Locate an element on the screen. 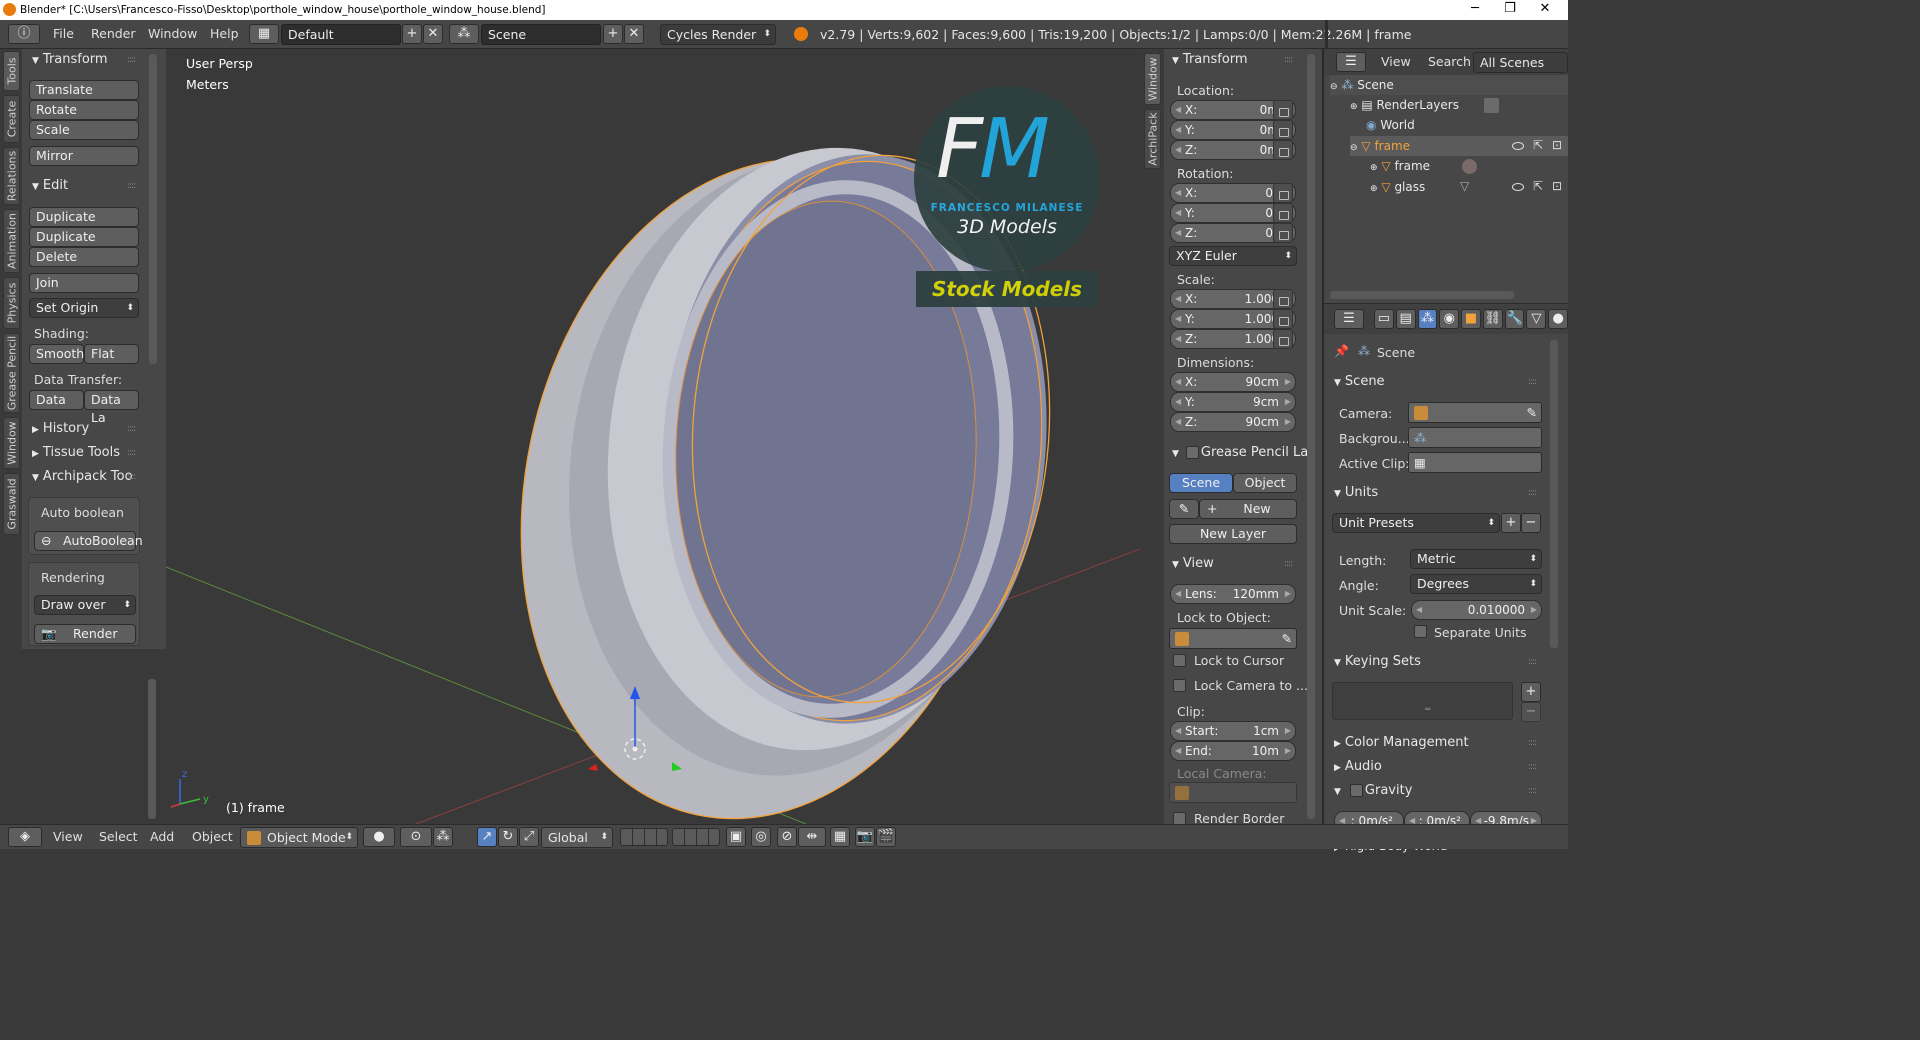 The width and height of the screenshot is (1920, 1040). menu-add: Add is located at coordinates (162, 836).